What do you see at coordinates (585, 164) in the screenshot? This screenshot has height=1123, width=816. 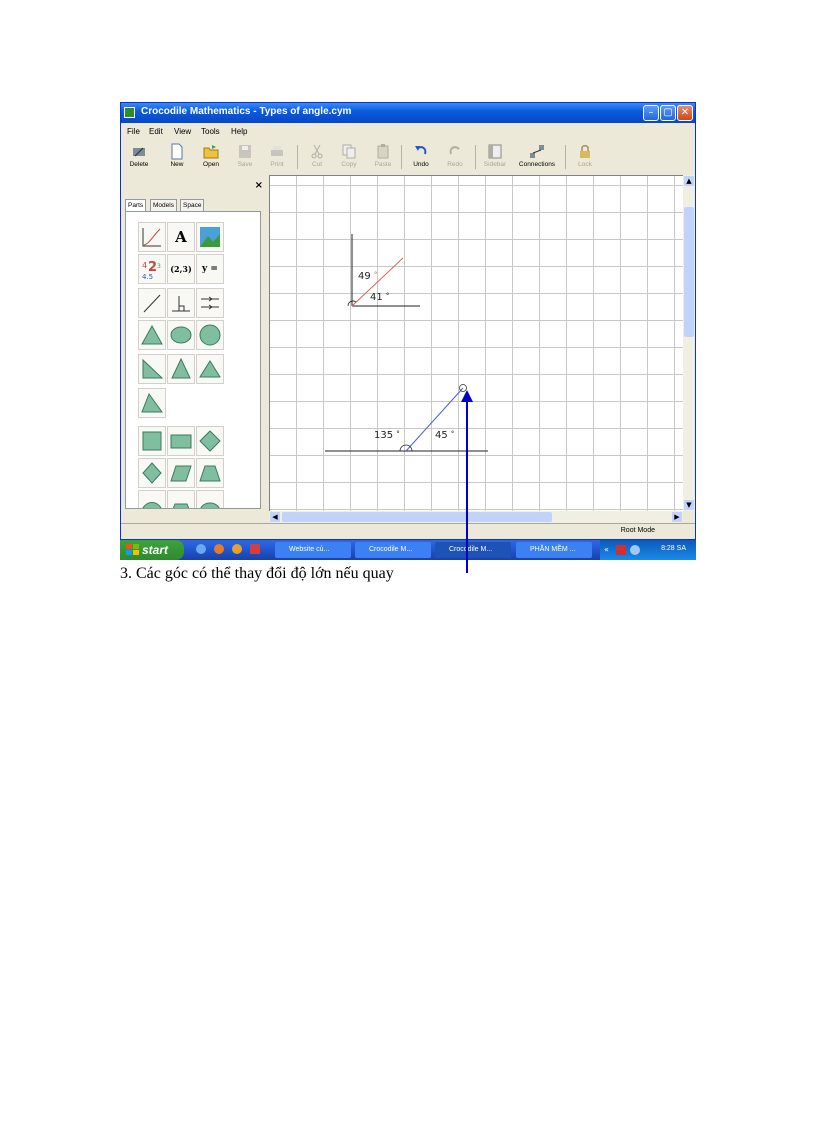 I see `lock-label: Lock` at bounding box center [585, 164].